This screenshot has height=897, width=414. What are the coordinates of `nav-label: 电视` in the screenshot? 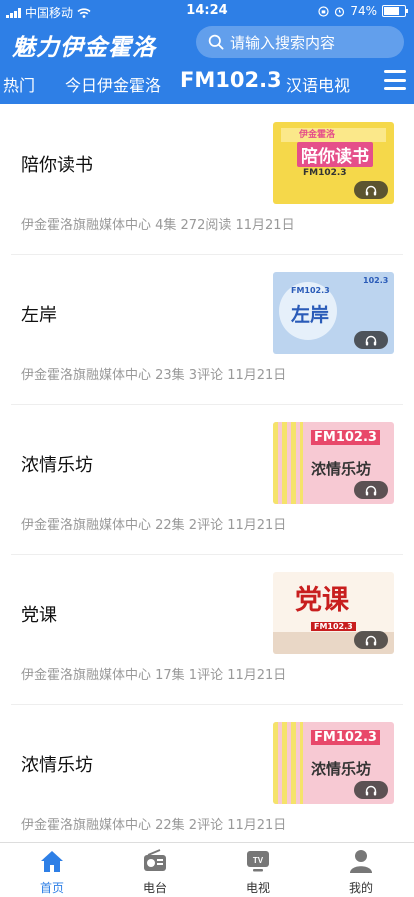 It's located at (257, 888).